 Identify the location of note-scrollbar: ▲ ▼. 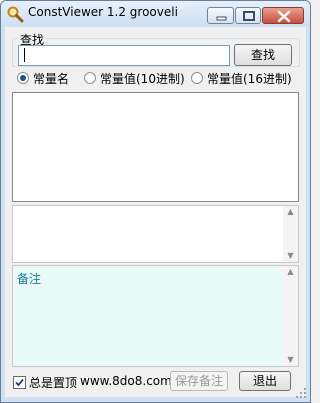
(290, 316).